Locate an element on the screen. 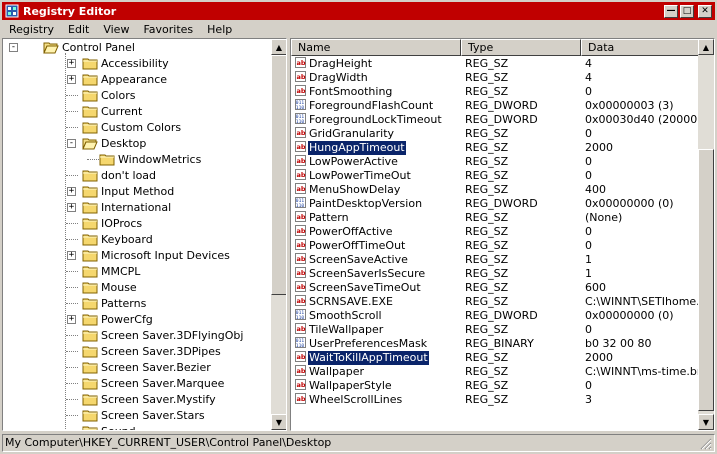 This screenshot has height=454, width=717. tree-scroll-down-button: ▼ is located at coordinates (278, 422).